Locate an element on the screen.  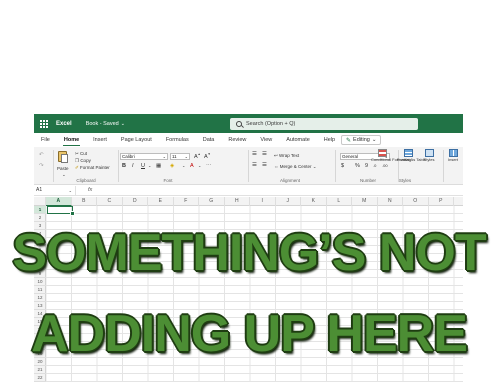
more-options-icon: ⋯ is located at coordinates (209, 166).